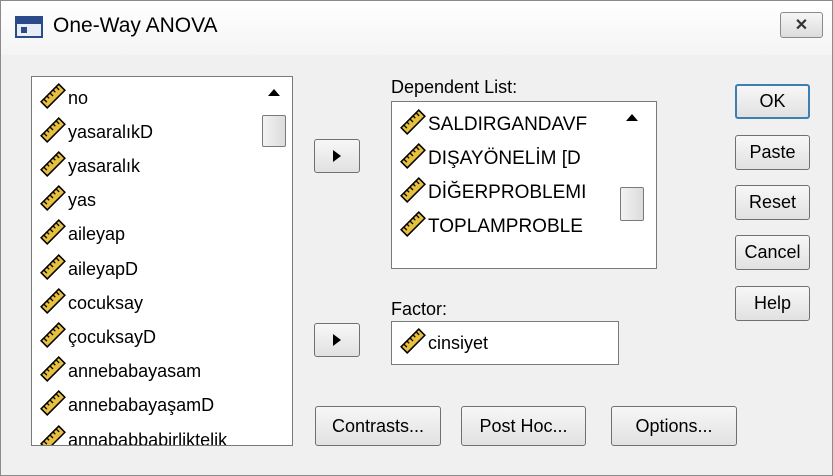  I want to click on factor-field: cinsiyet, so click(505, 343).